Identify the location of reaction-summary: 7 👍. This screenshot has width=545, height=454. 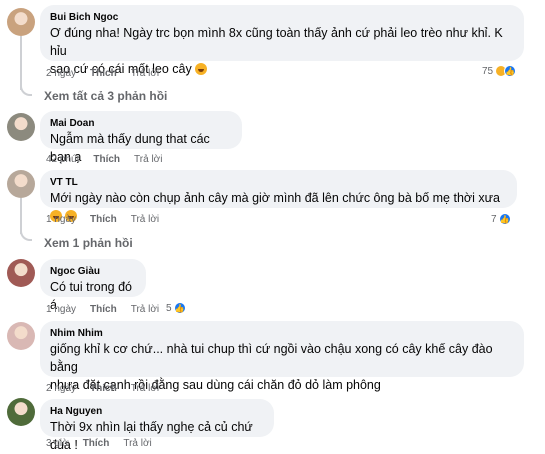
(501, 219).